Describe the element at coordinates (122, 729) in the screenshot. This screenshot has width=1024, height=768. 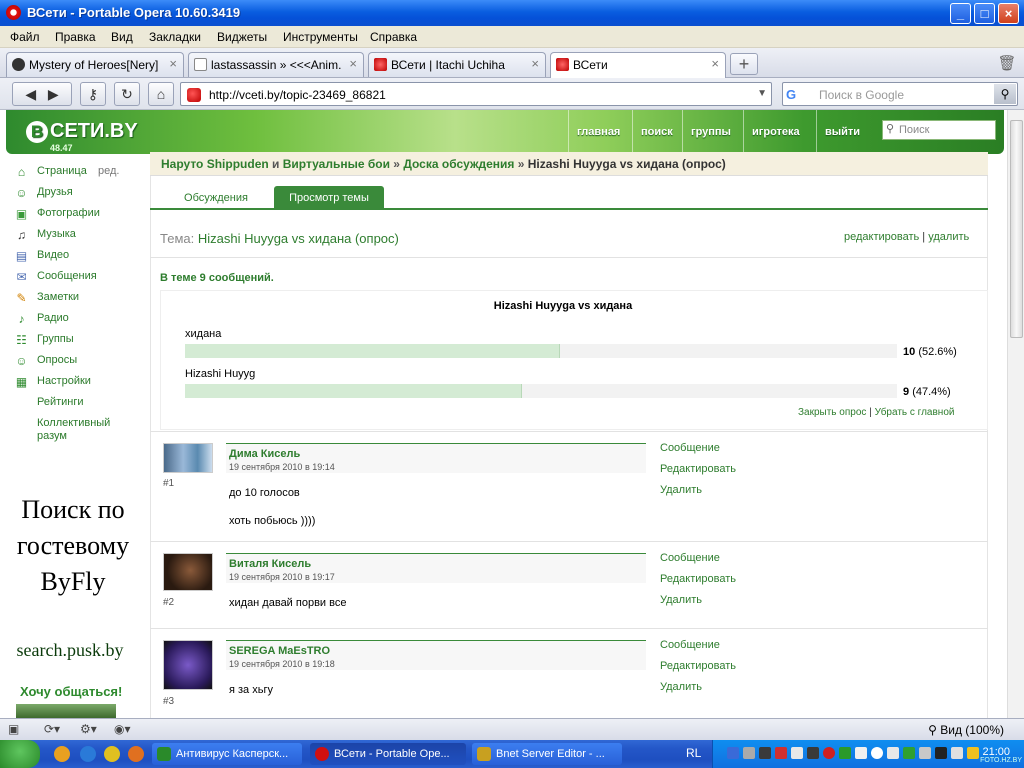
I see `turbo-icon: ◉▾` at that location.